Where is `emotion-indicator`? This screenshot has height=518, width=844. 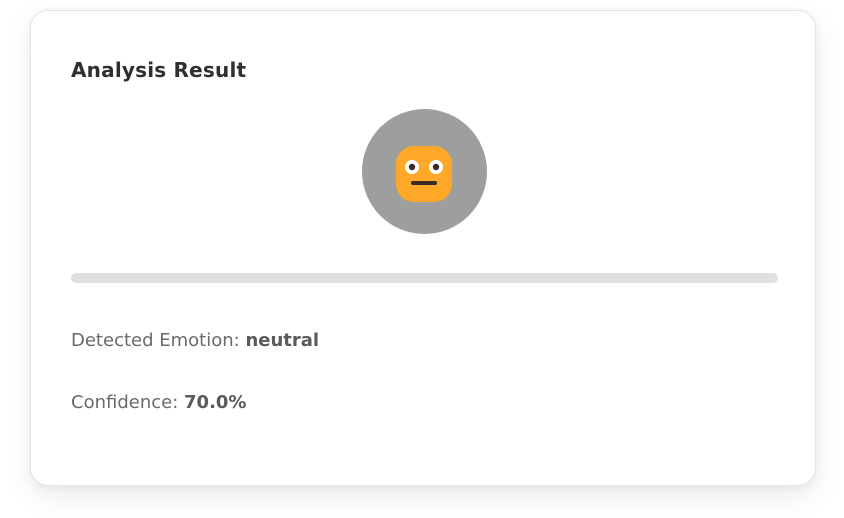 emotion-indicator is located at coordinates (424, 171).